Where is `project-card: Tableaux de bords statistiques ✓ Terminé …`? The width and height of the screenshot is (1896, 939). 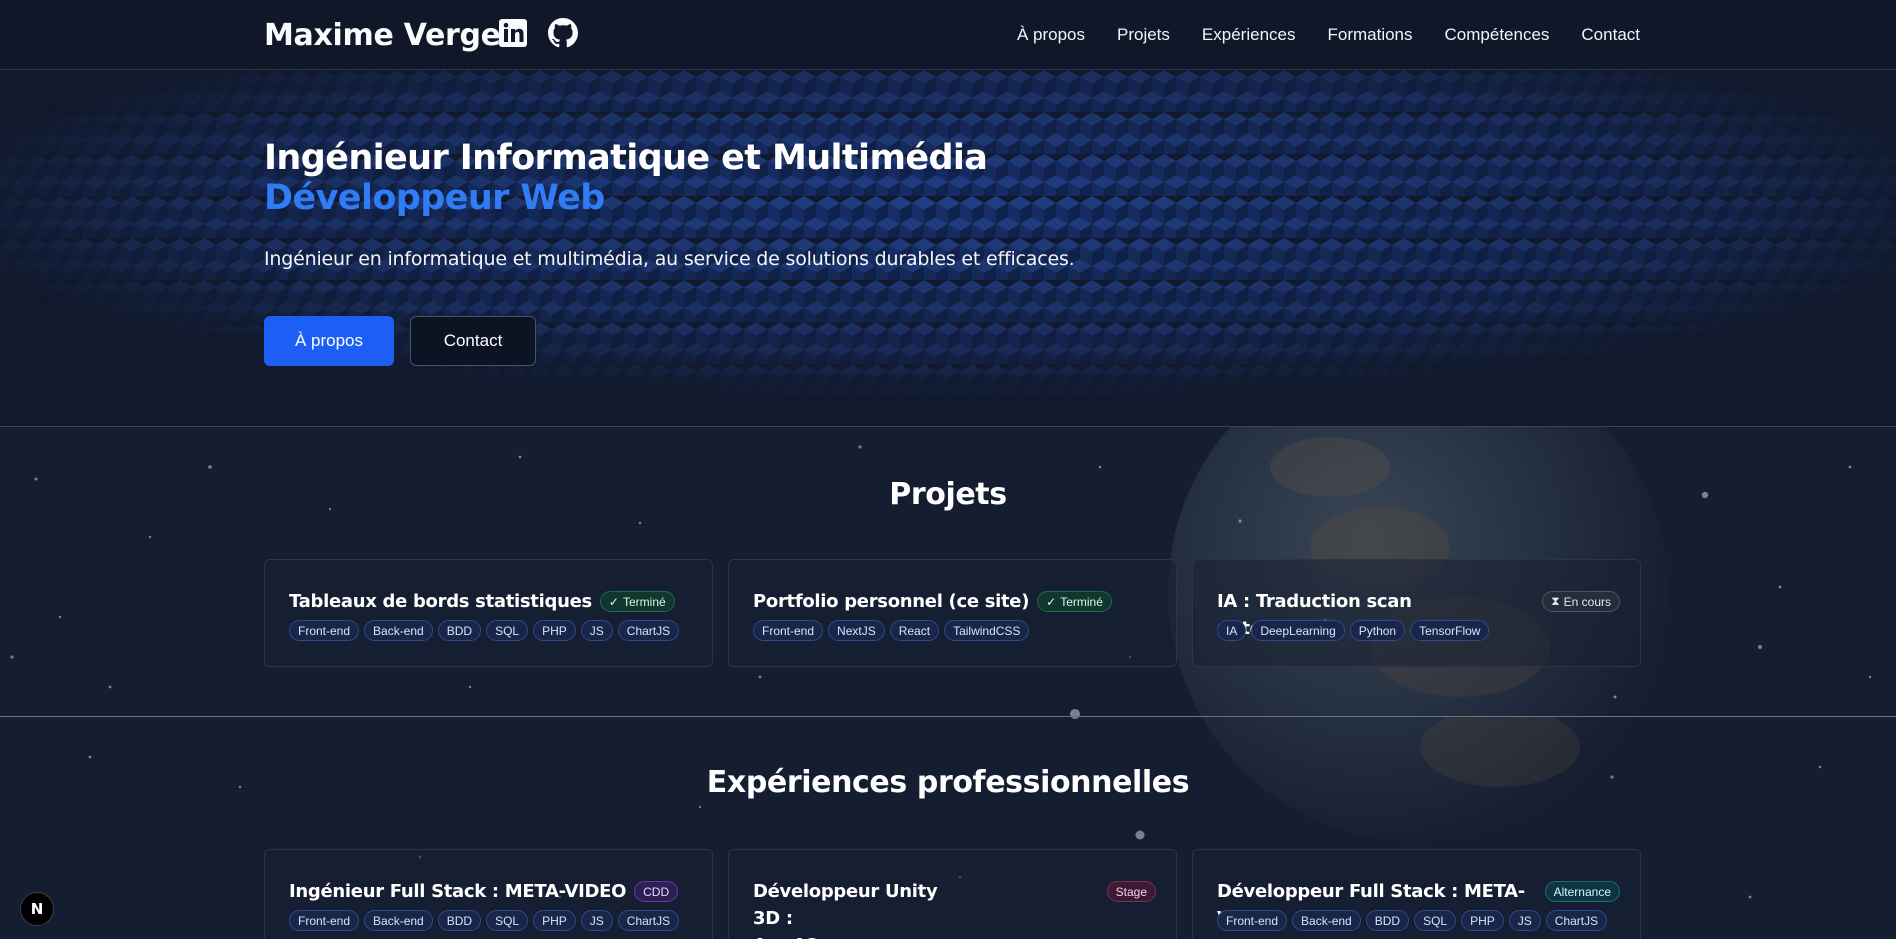
project-card: Tableaux de bords statistiques ✓ Terminé … is located at coordinates (488, 613).